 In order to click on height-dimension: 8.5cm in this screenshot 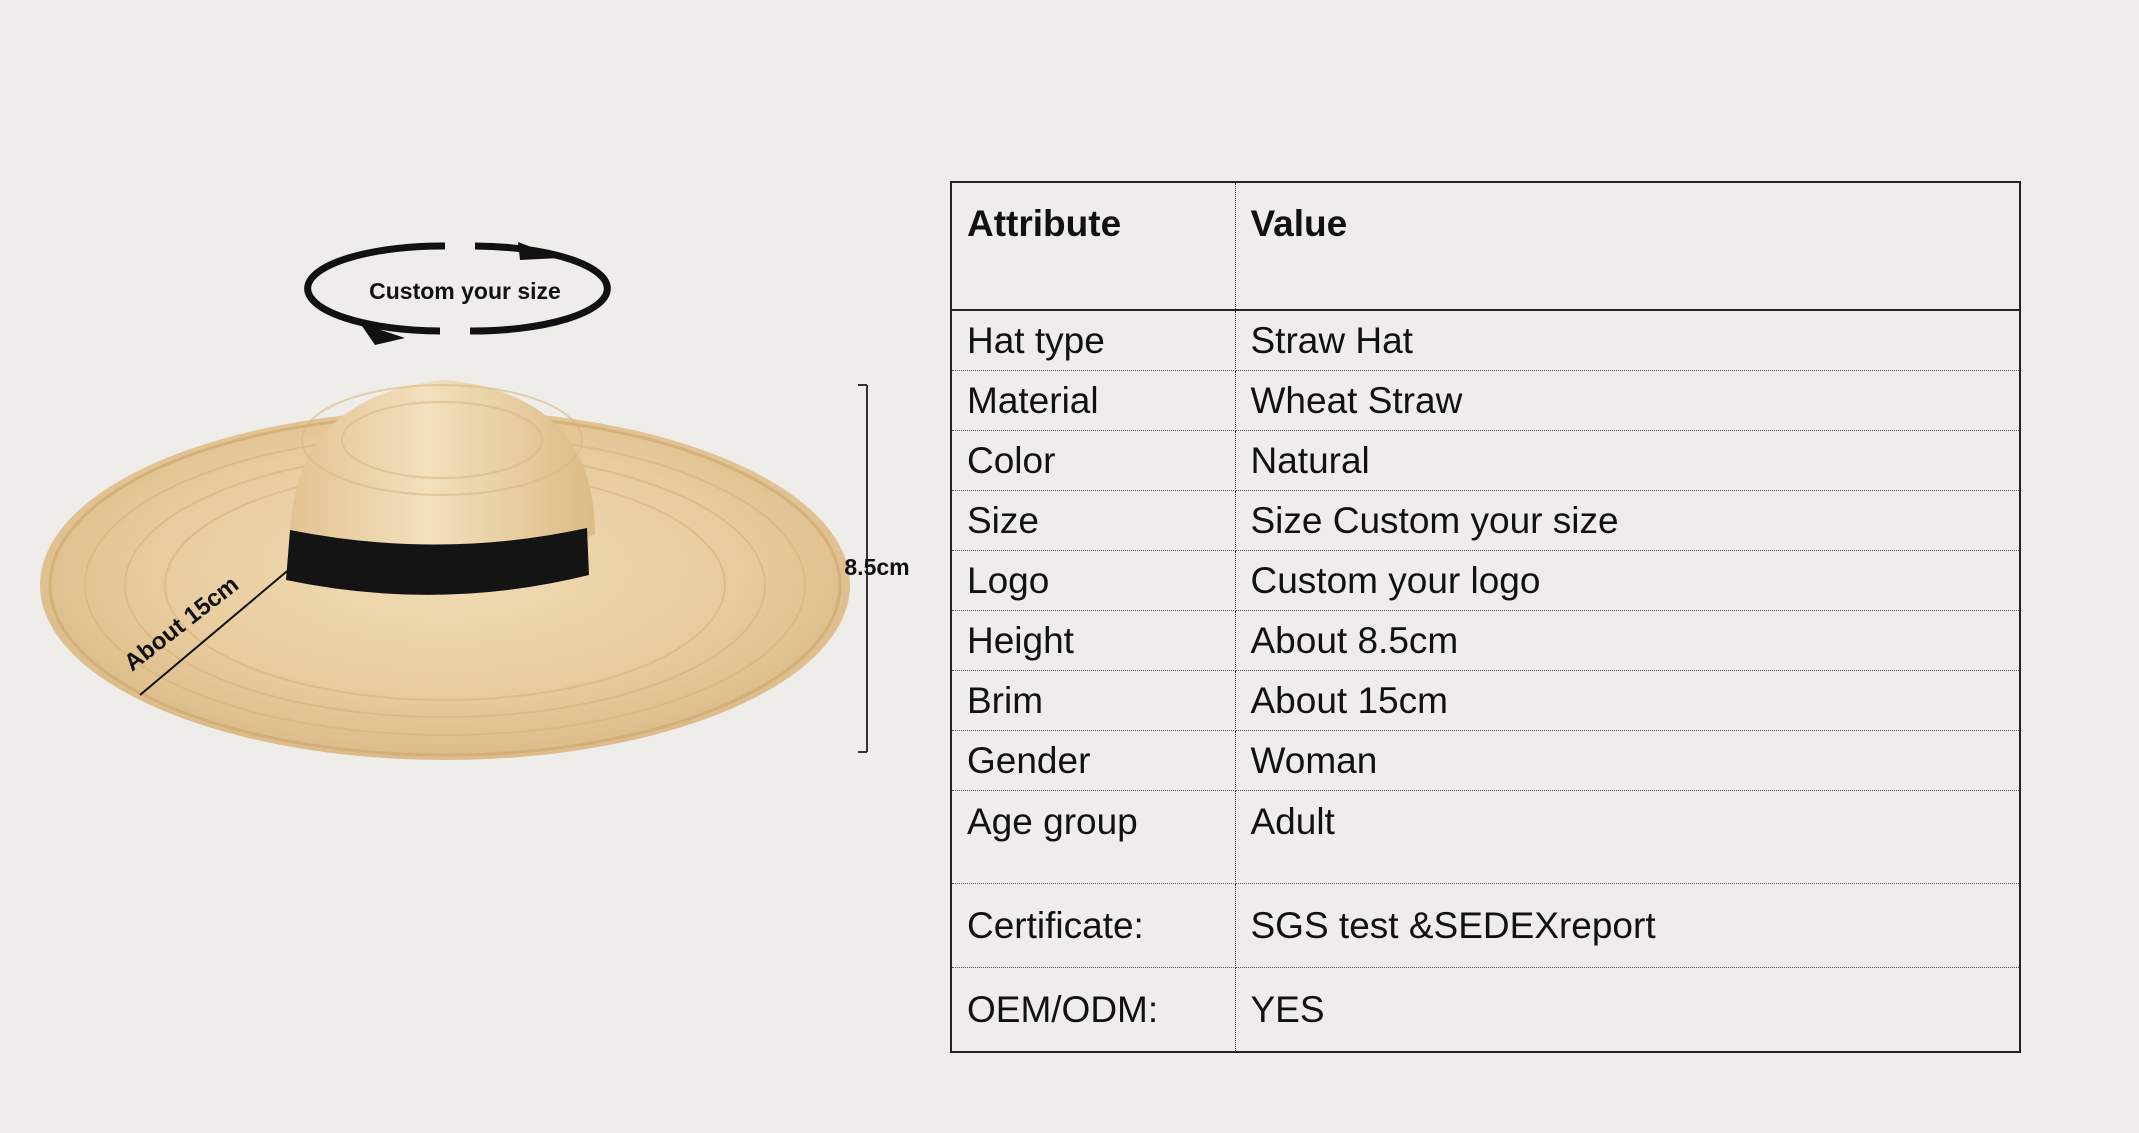, I will do `click(877, 568)`.